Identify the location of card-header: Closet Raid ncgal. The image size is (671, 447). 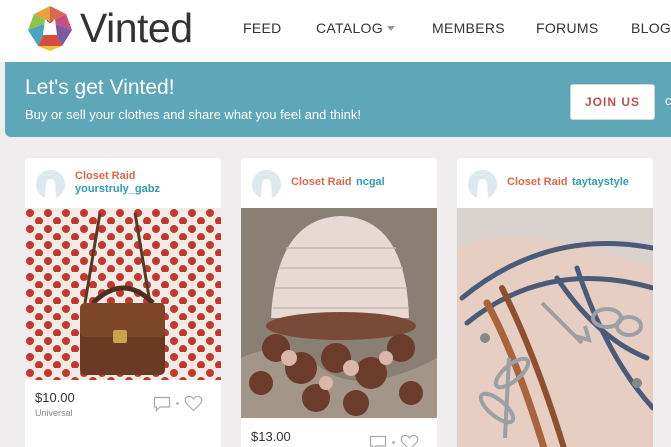
(339, 183).